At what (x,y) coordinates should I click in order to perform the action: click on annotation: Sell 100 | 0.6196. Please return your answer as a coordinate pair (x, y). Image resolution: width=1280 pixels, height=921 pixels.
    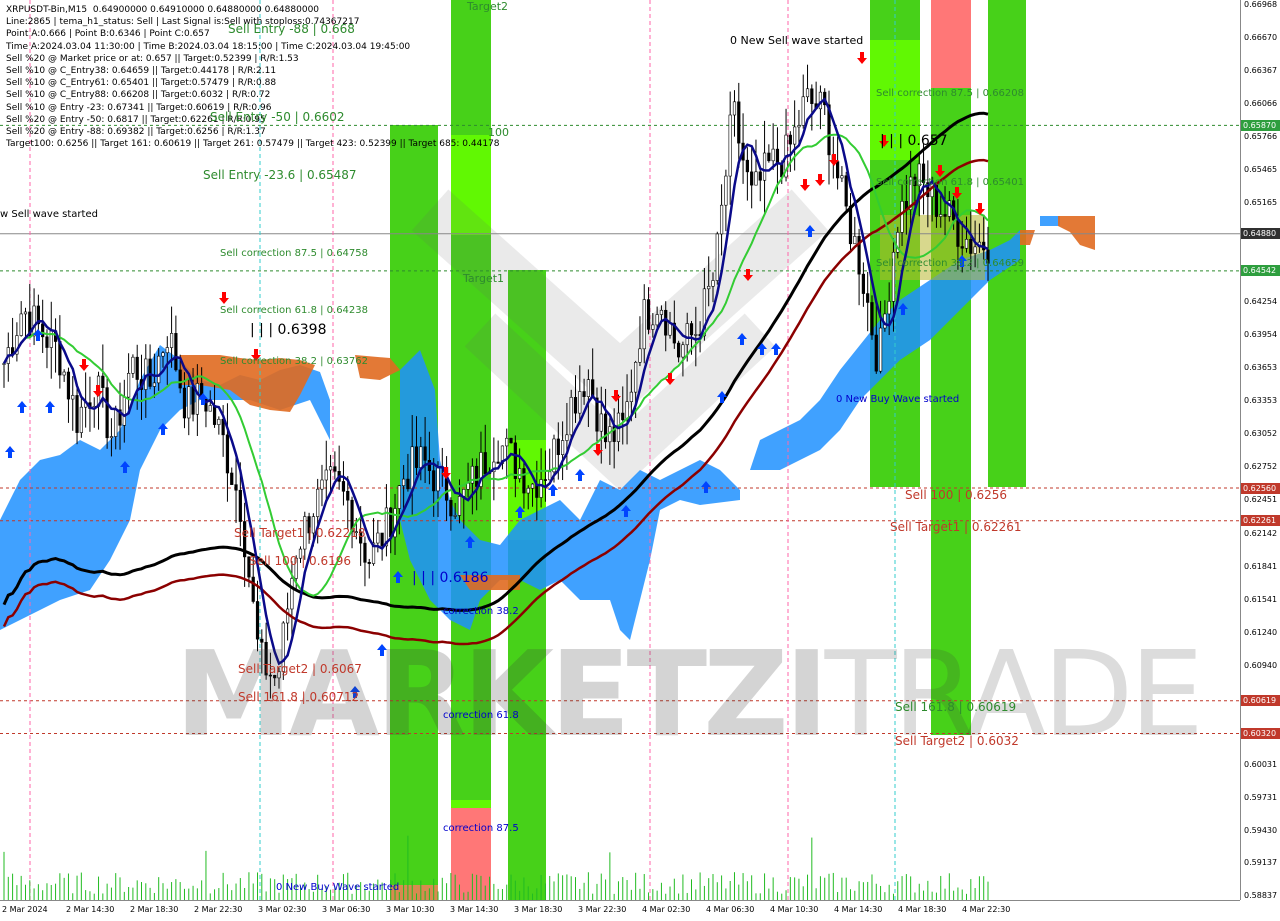
    Looking at the image, I should click on (300, 561).